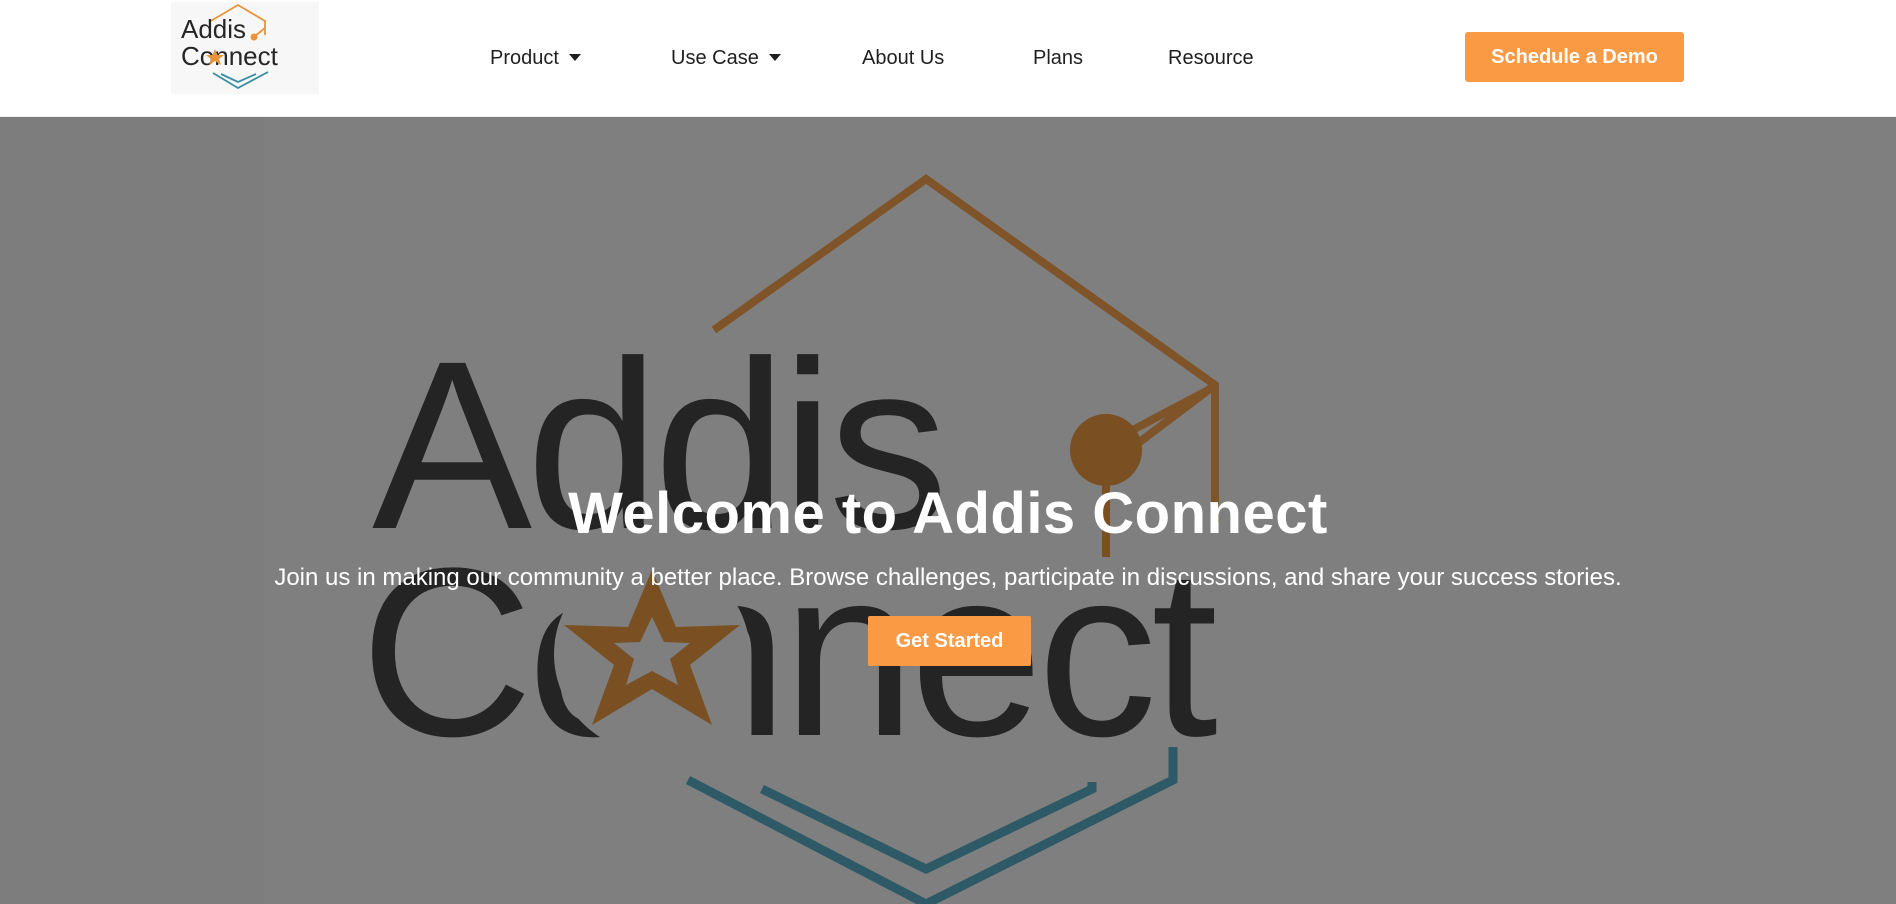  What do you see at coordinates (715, 58) in the screenshot?
I see `nav-item-label: Use Case` at bounding box center [715, 58].